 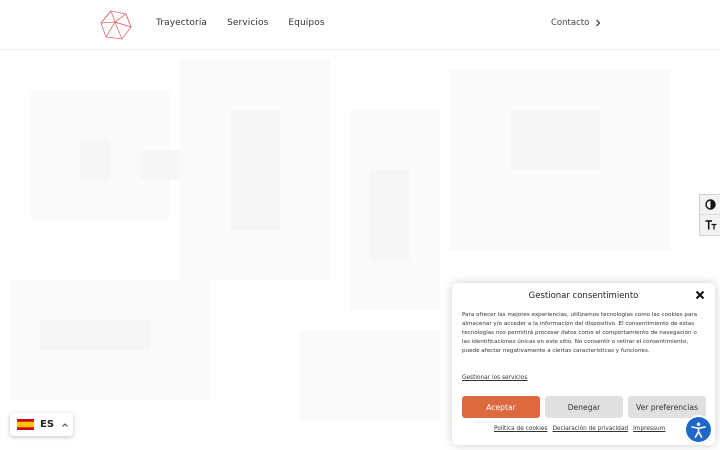 What do you see at coordinates (700, 295) in the screenshot?
I see `close-icon` at bounding box center [700, 295].